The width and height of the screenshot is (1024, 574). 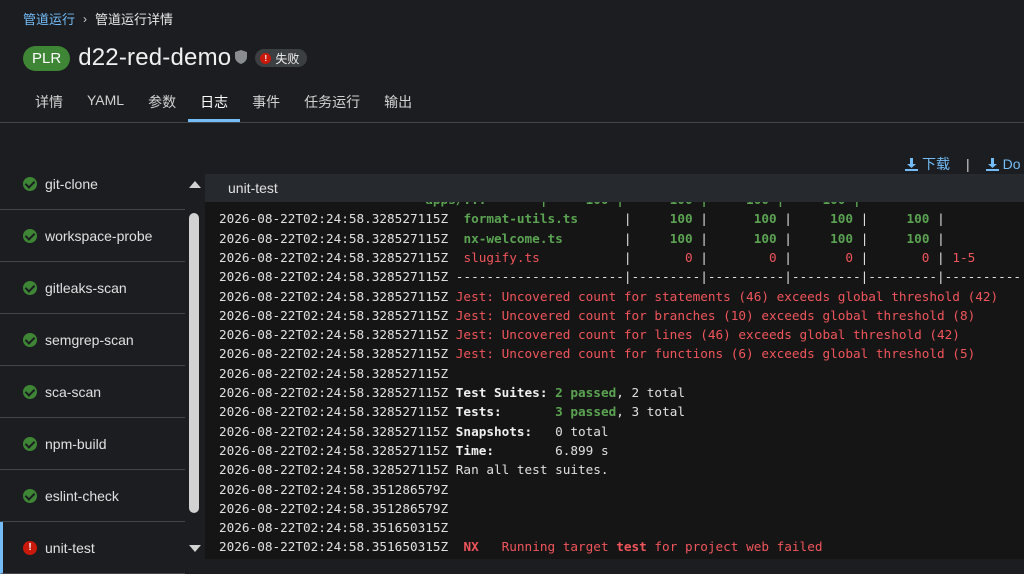 What do you see at coordinates (287, 58) in the screenshot?
I see `status-label: 失败` at bounding box center [287, 58].